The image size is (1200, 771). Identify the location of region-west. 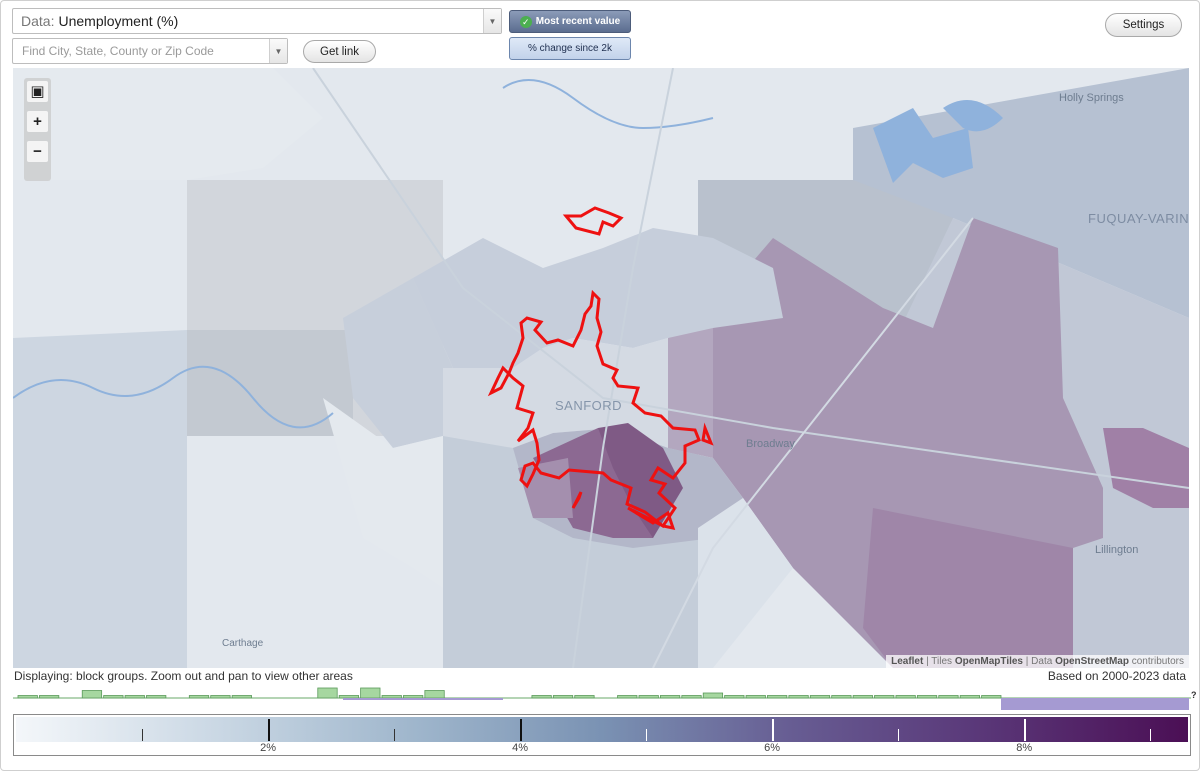
(100, 499).